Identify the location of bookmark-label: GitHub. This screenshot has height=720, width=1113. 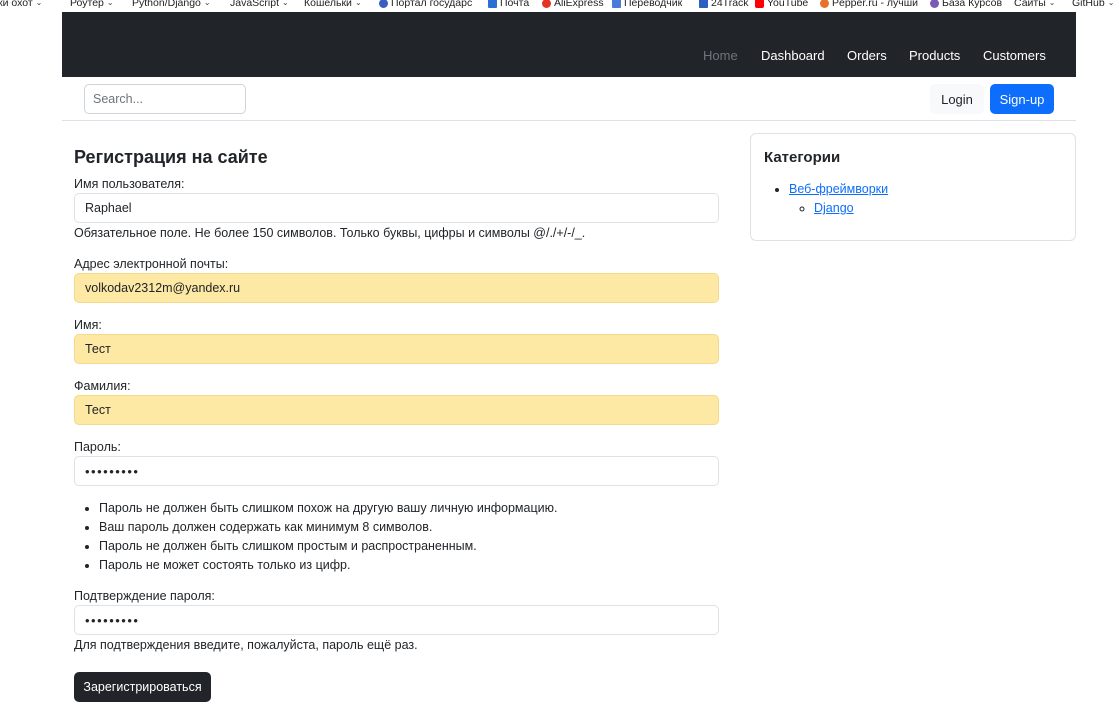
(1088, 4).